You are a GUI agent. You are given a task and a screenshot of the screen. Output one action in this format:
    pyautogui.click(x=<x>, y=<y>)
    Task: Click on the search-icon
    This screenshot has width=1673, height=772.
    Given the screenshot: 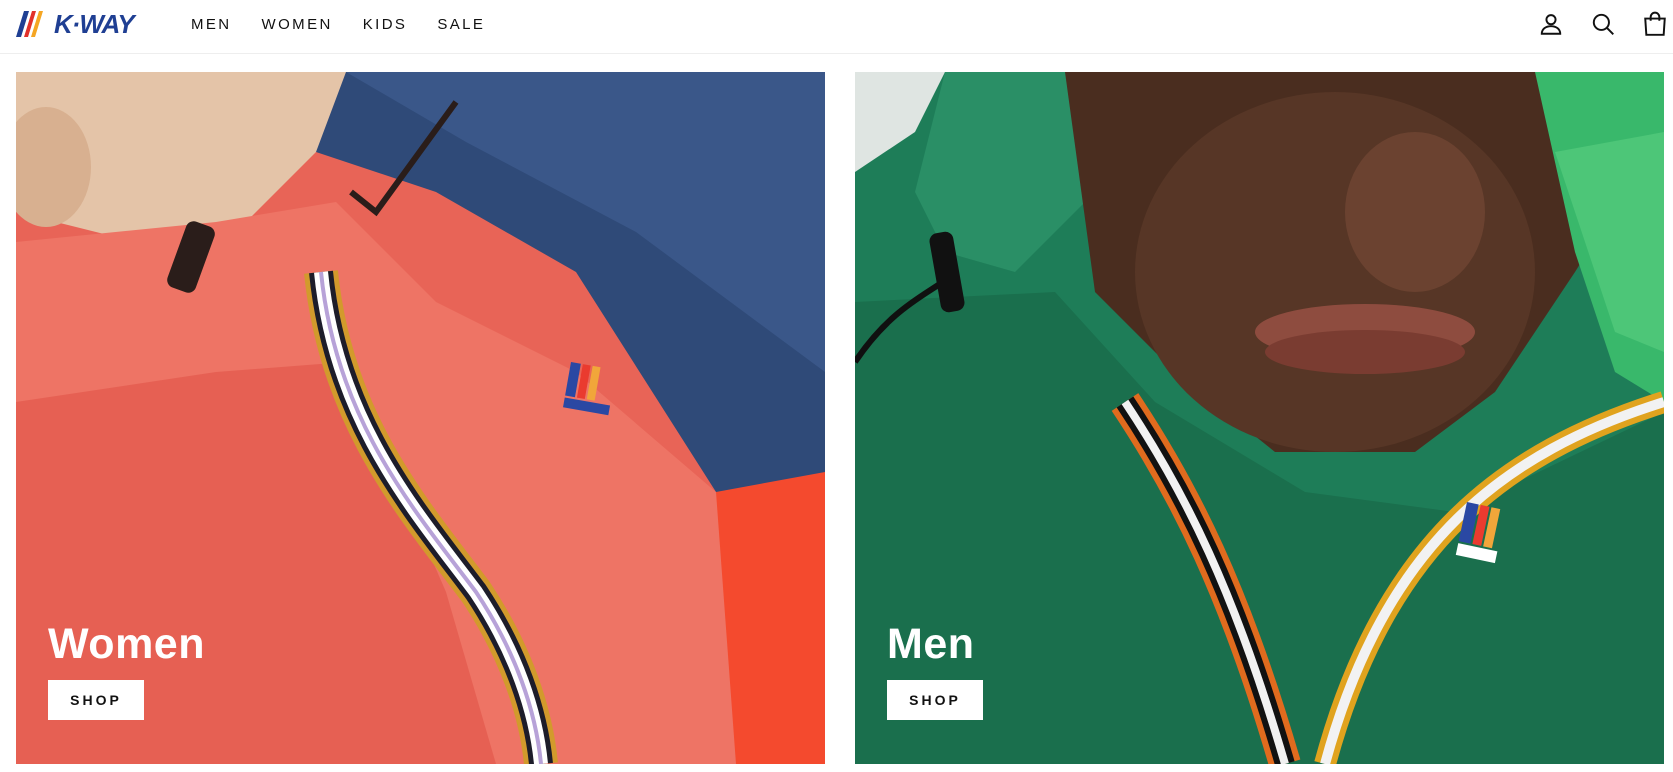 What is the action you would take?
    pyautogui.click(x=1603, y=24)
    